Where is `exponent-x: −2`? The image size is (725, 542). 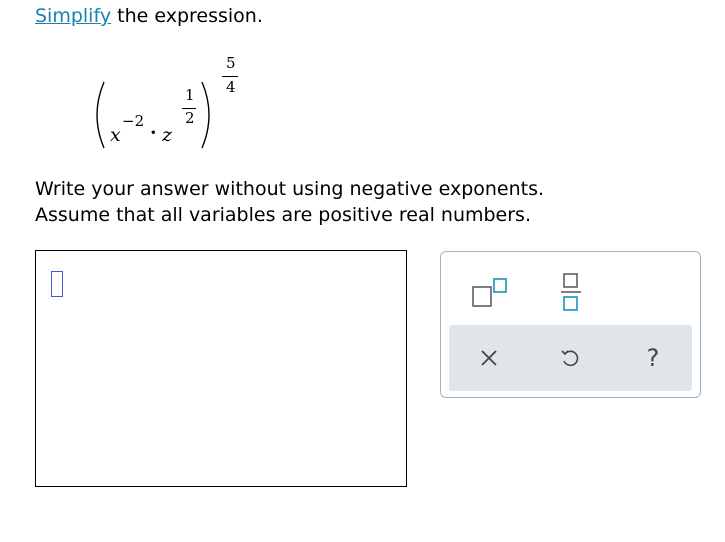
exponent-x: −2 is located at coordinates (133, 121).